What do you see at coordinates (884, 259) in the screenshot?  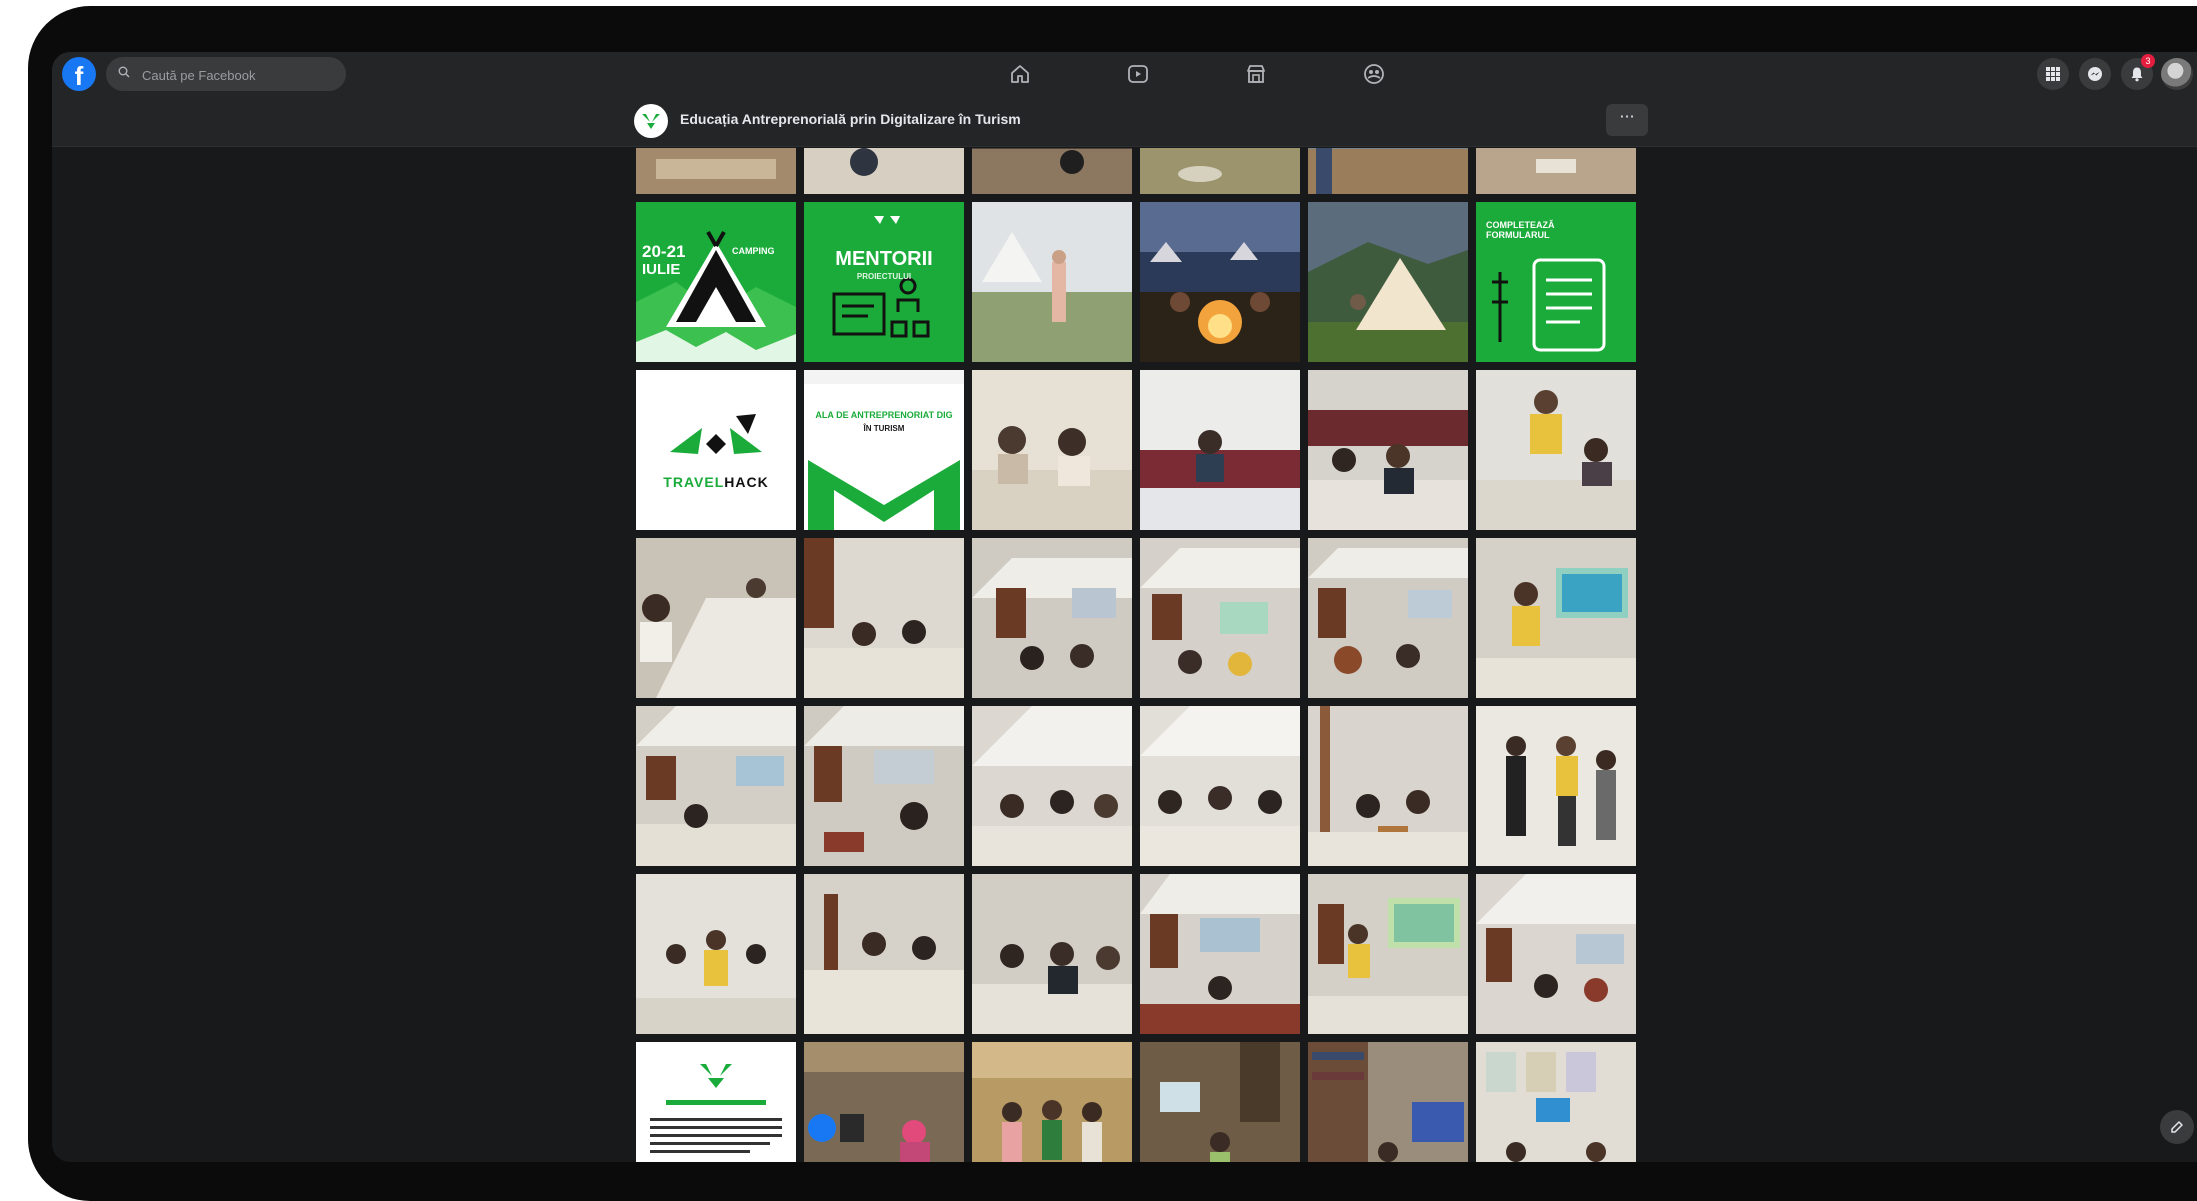 I see `mentorii-title: MENTORII` at bounding box center [884, 259].